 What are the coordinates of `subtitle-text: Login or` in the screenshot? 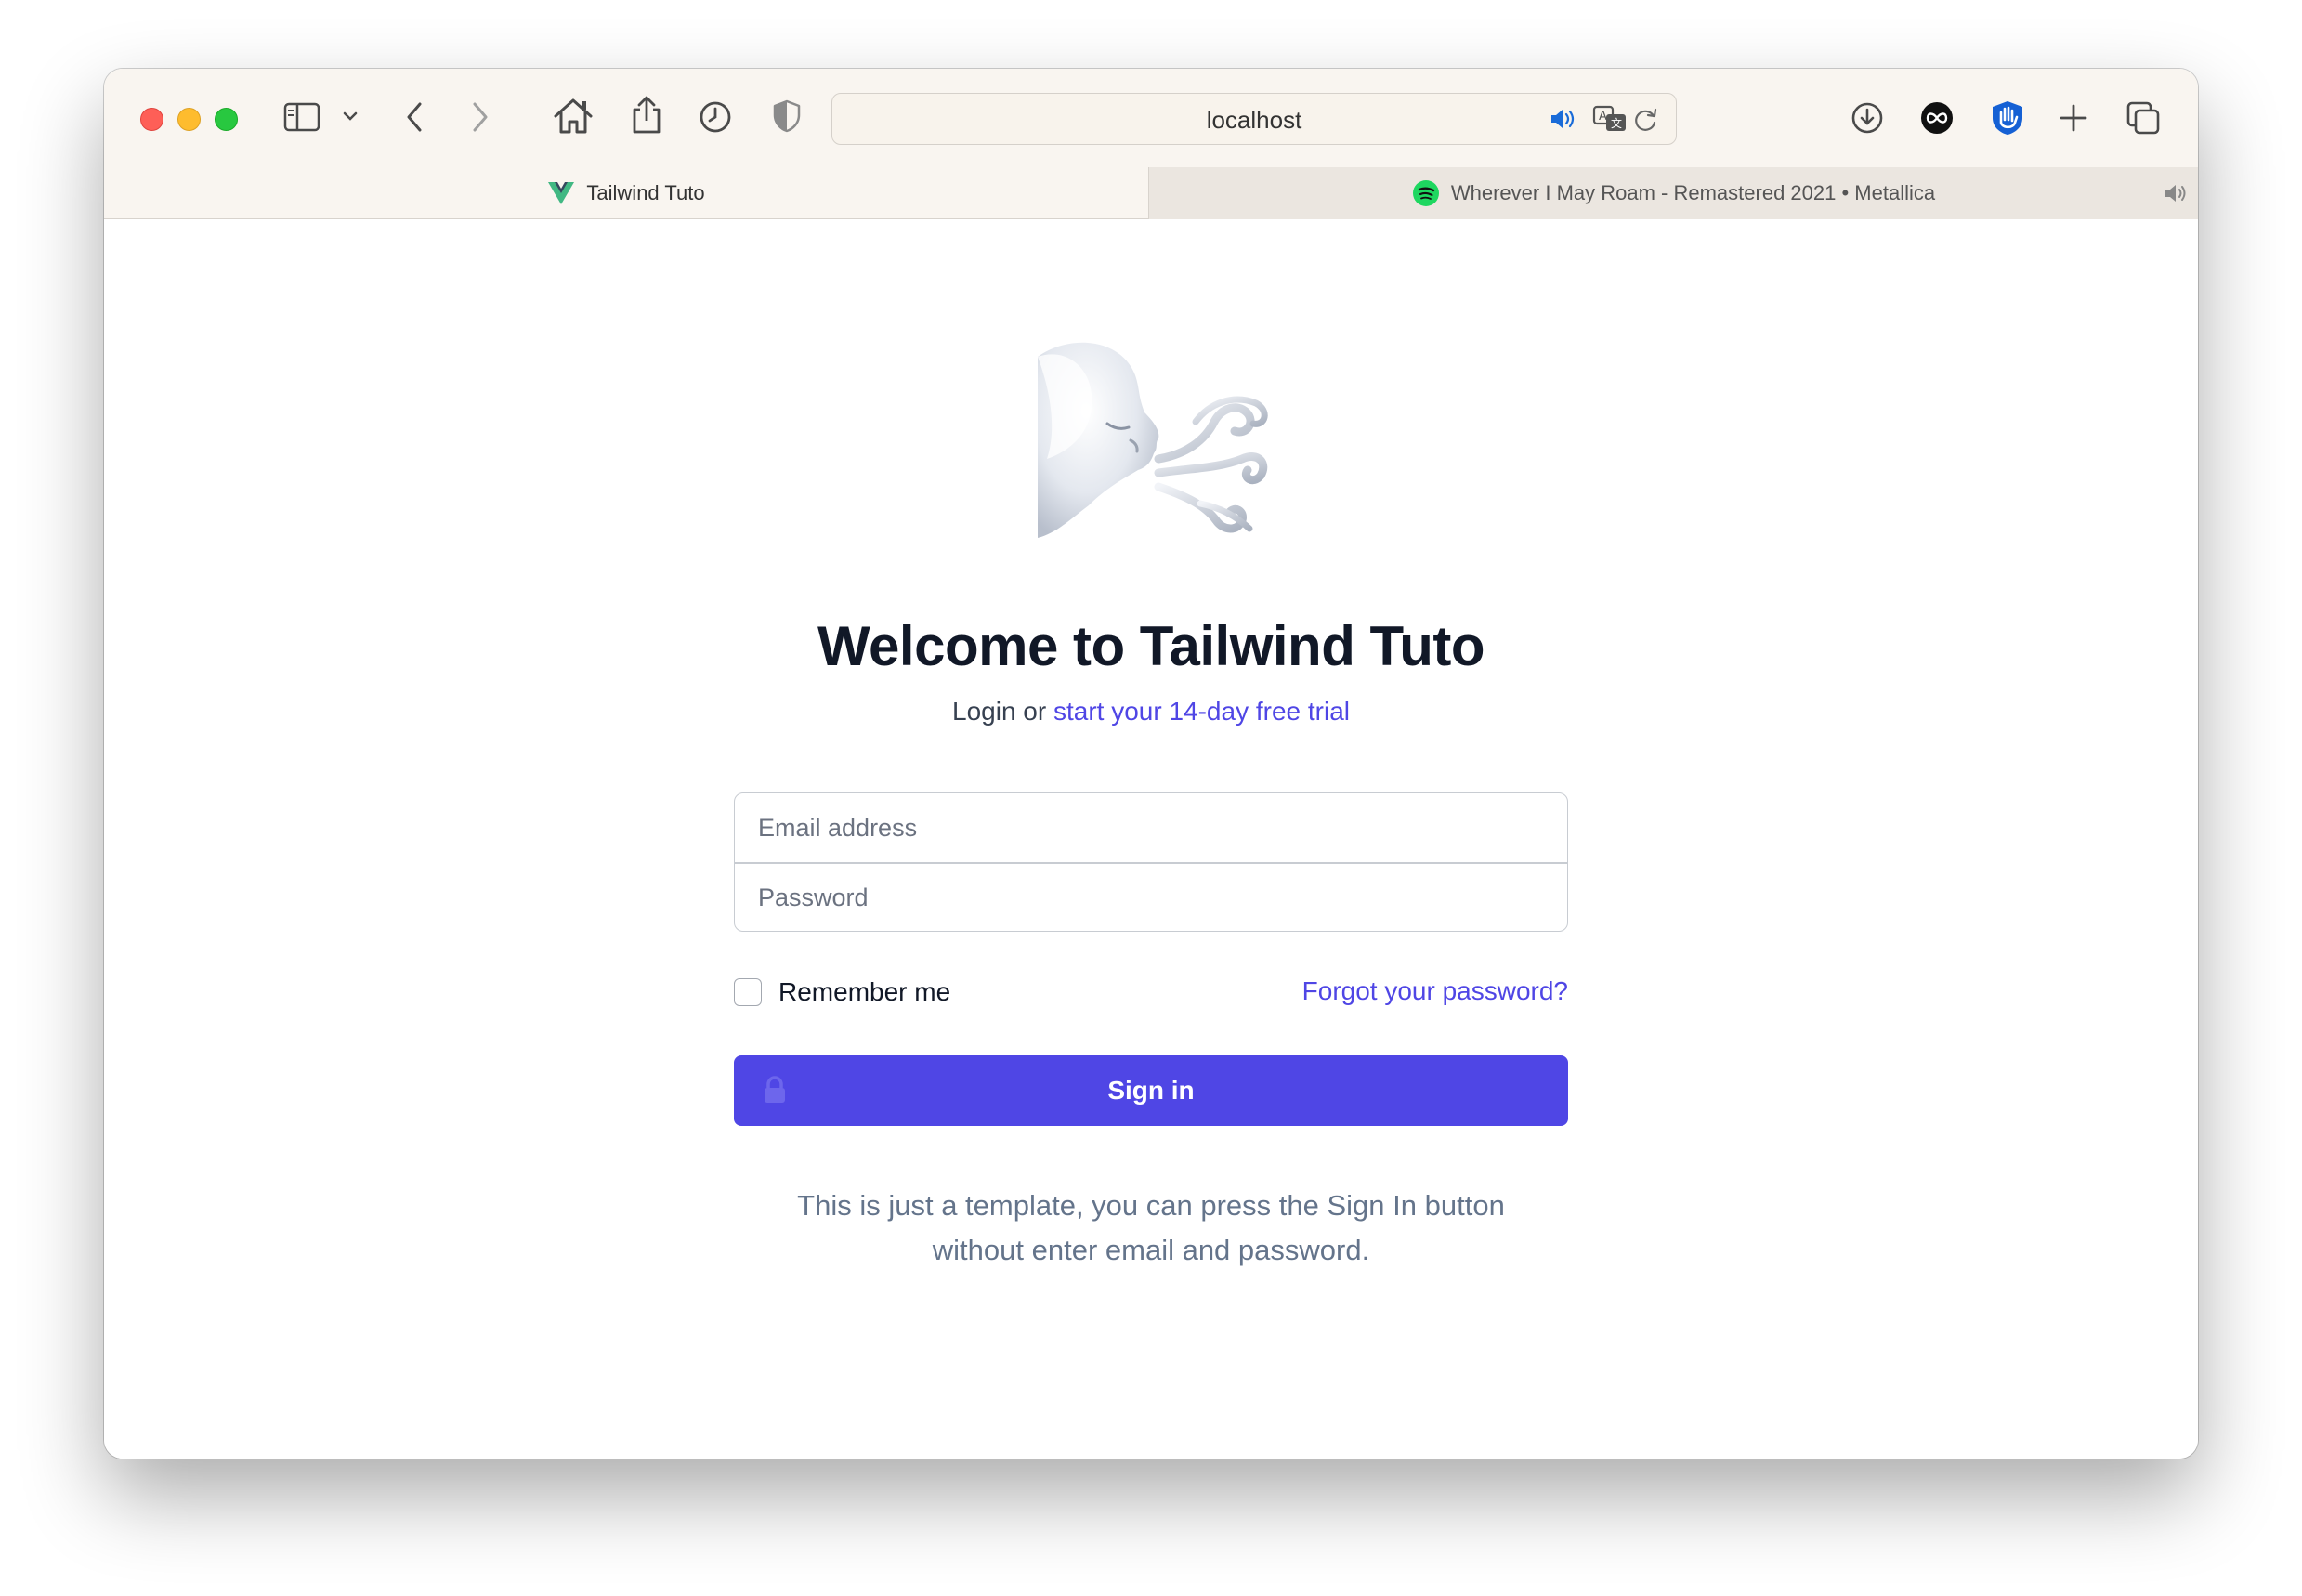 It's located at (1003, 711).